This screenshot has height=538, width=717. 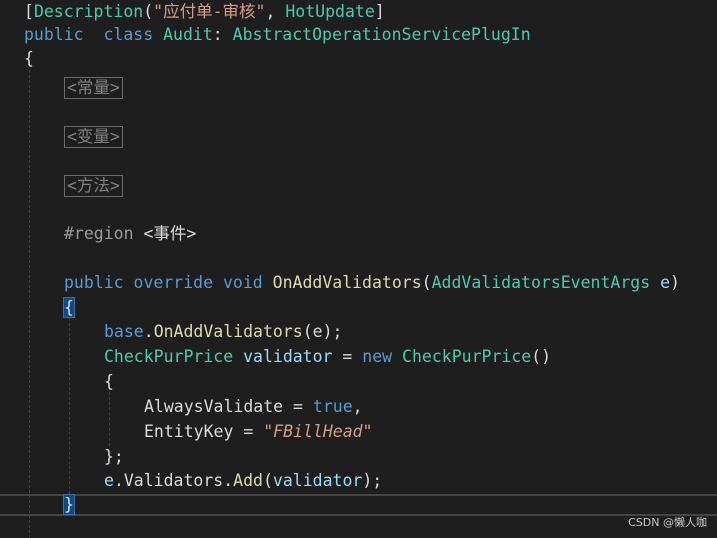 I want to click on collapsed-region-methods: <方法>, so click(x=93, y=186).